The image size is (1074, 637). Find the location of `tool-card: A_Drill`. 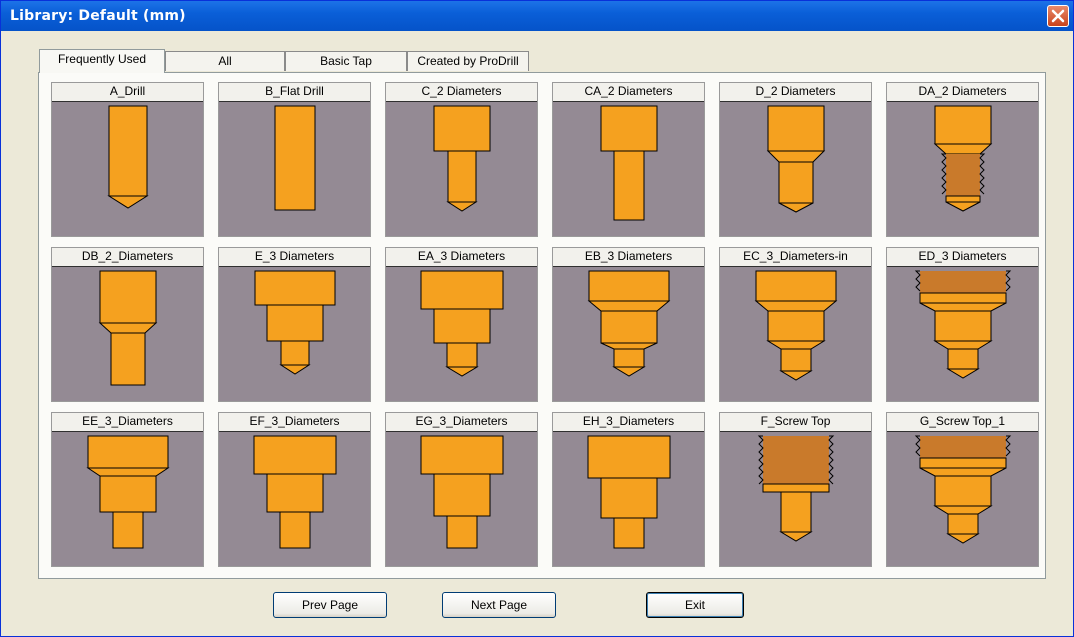

tool-card: A_Drill is located at coordinates (127, 159).